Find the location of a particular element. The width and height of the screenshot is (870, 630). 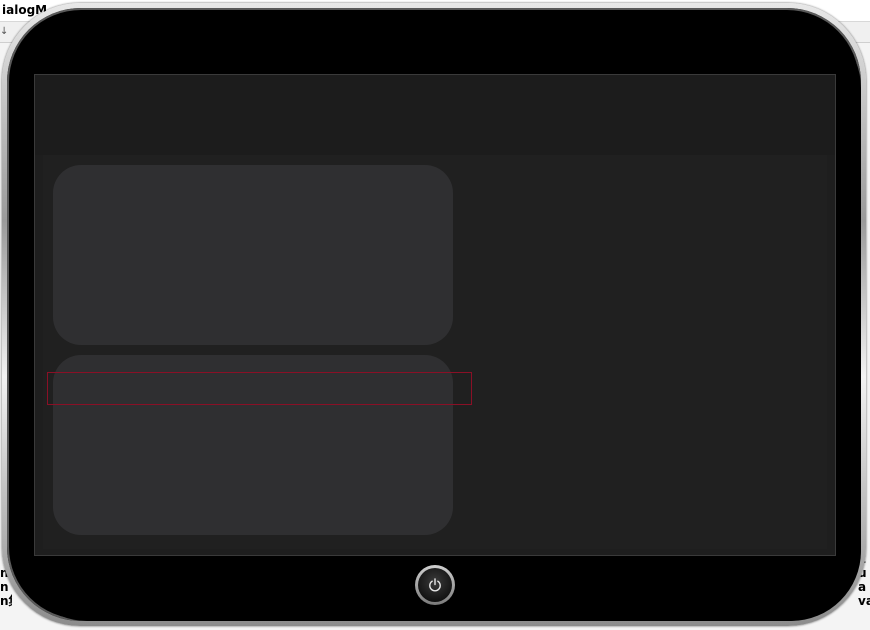

power-button-face is located at coordinates (435, 585).